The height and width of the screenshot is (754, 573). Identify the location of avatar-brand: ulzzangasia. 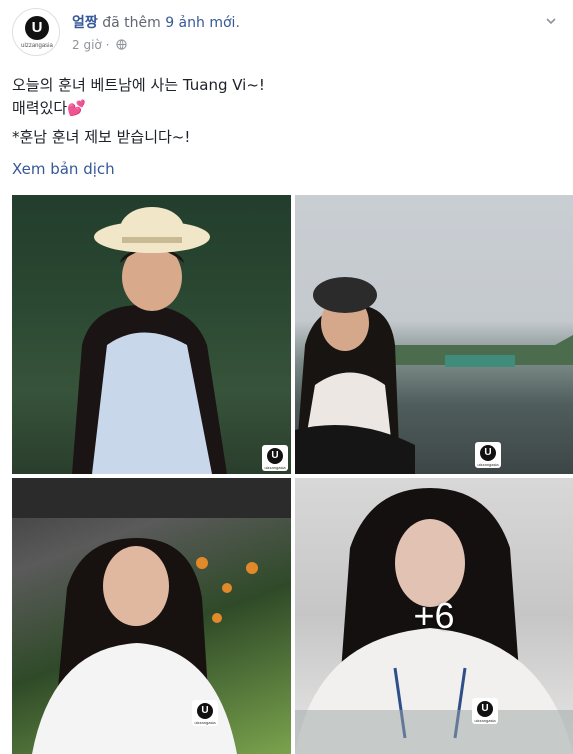
(37, 46).